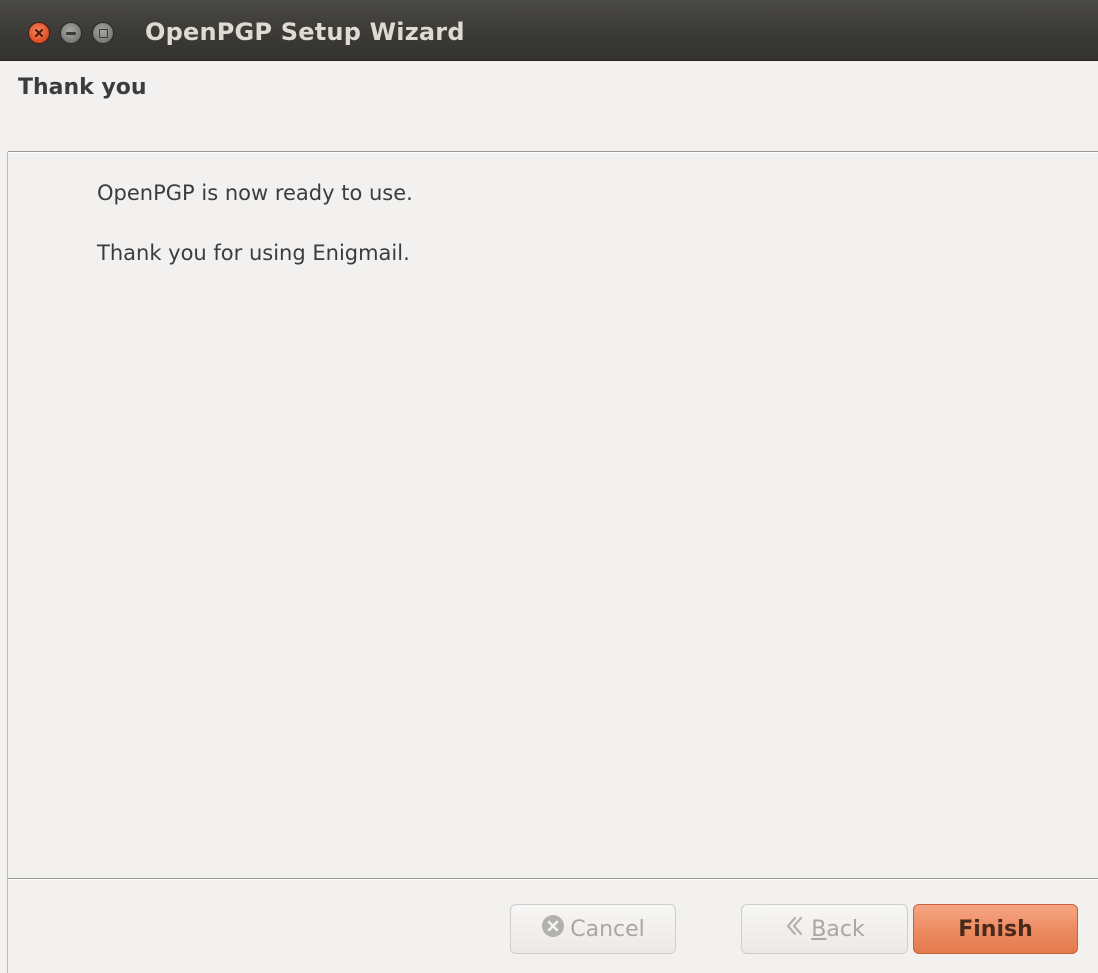 This screenshot has height=973, width=1098. I want to click on ready-message: OpenPGP is now ready to use., so click(255, 193).